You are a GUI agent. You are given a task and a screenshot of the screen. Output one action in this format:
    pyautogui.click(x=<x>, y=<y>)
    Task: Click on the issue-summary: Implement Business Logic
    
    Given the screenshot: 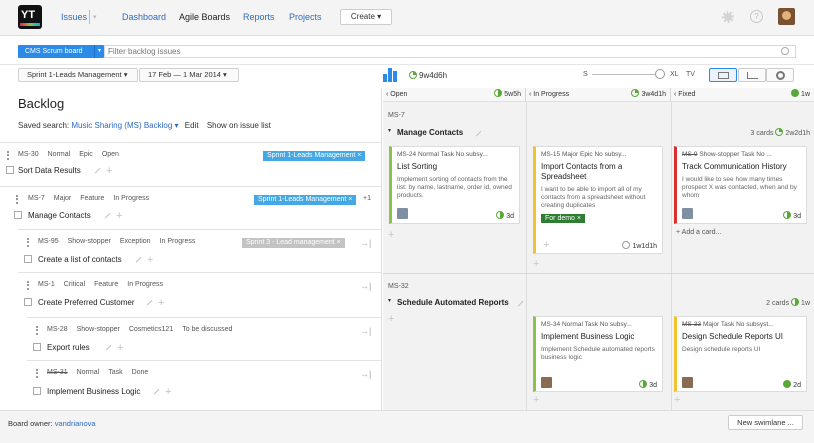 What is the action you would take?
    pyautogui.click(x=93, y=391)
    